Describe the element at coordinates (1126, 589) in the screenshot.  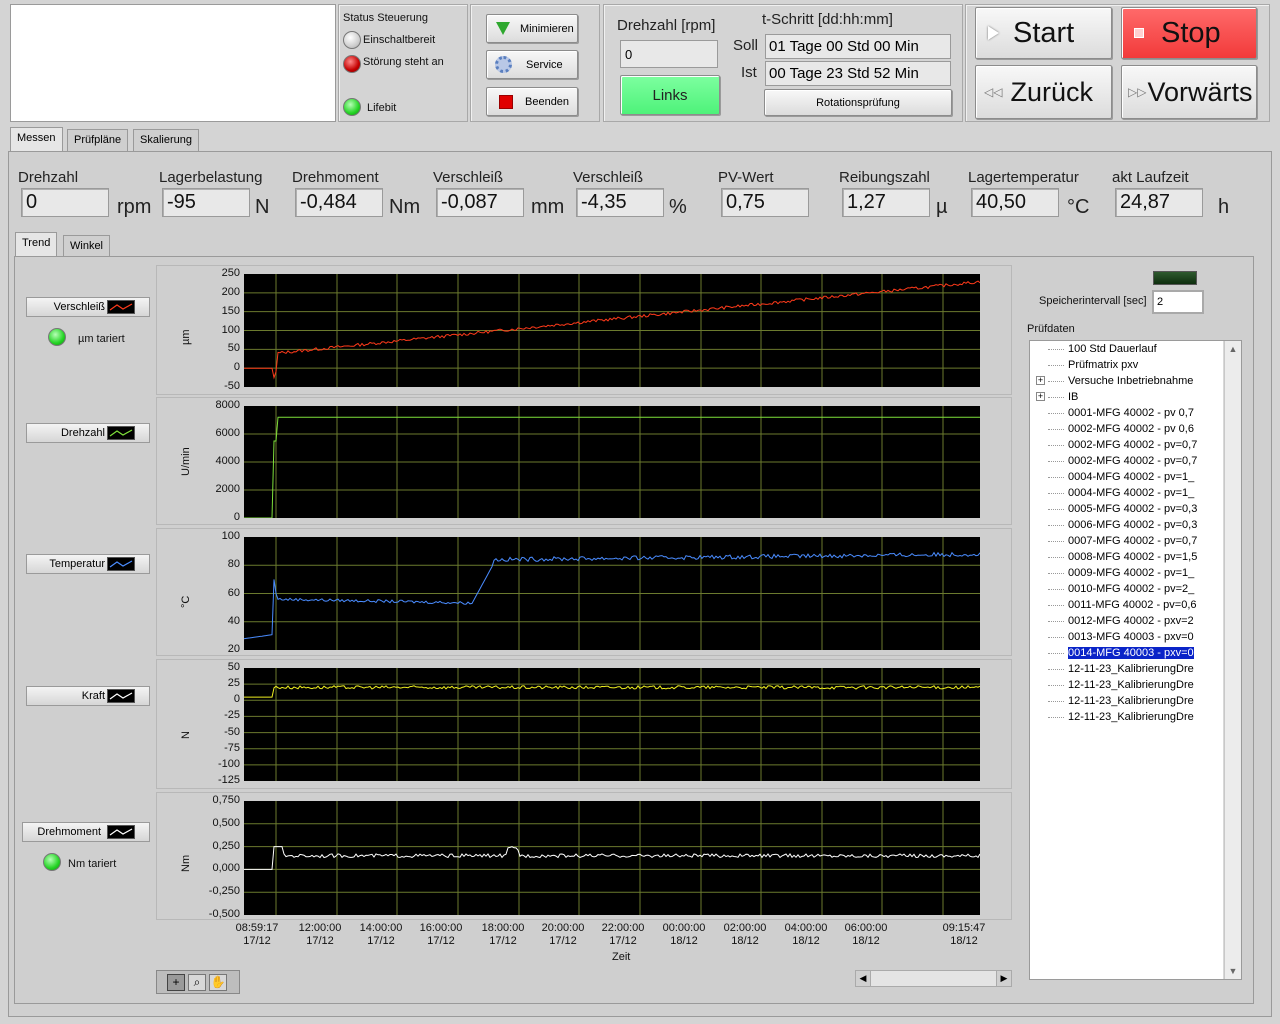
I see `pruefdaten-item: 0010-MFG 40002 - pv=2_` at that location.